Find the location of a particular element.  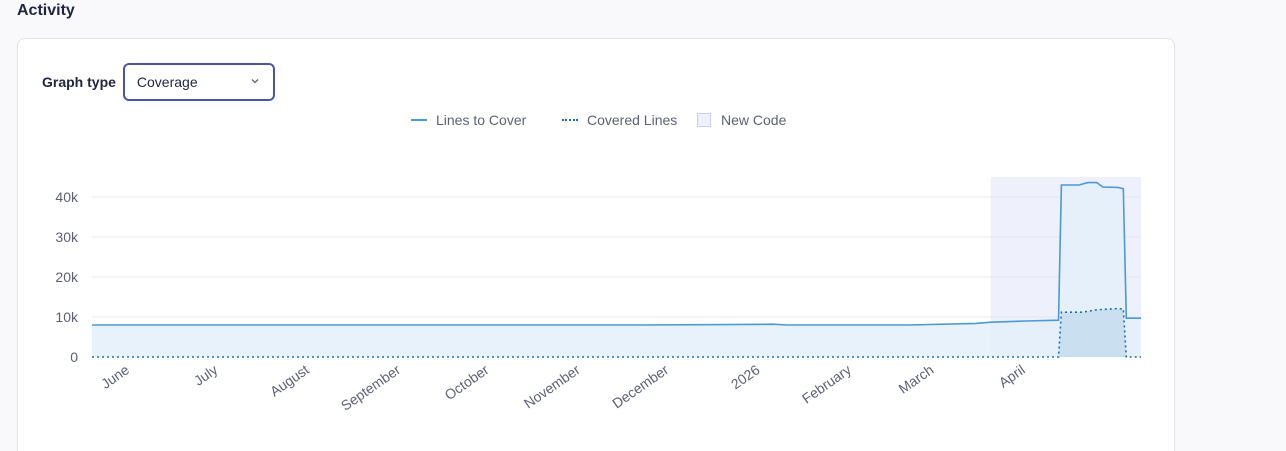

x-tick-label: 2026 is located at coordinates (745, 376).